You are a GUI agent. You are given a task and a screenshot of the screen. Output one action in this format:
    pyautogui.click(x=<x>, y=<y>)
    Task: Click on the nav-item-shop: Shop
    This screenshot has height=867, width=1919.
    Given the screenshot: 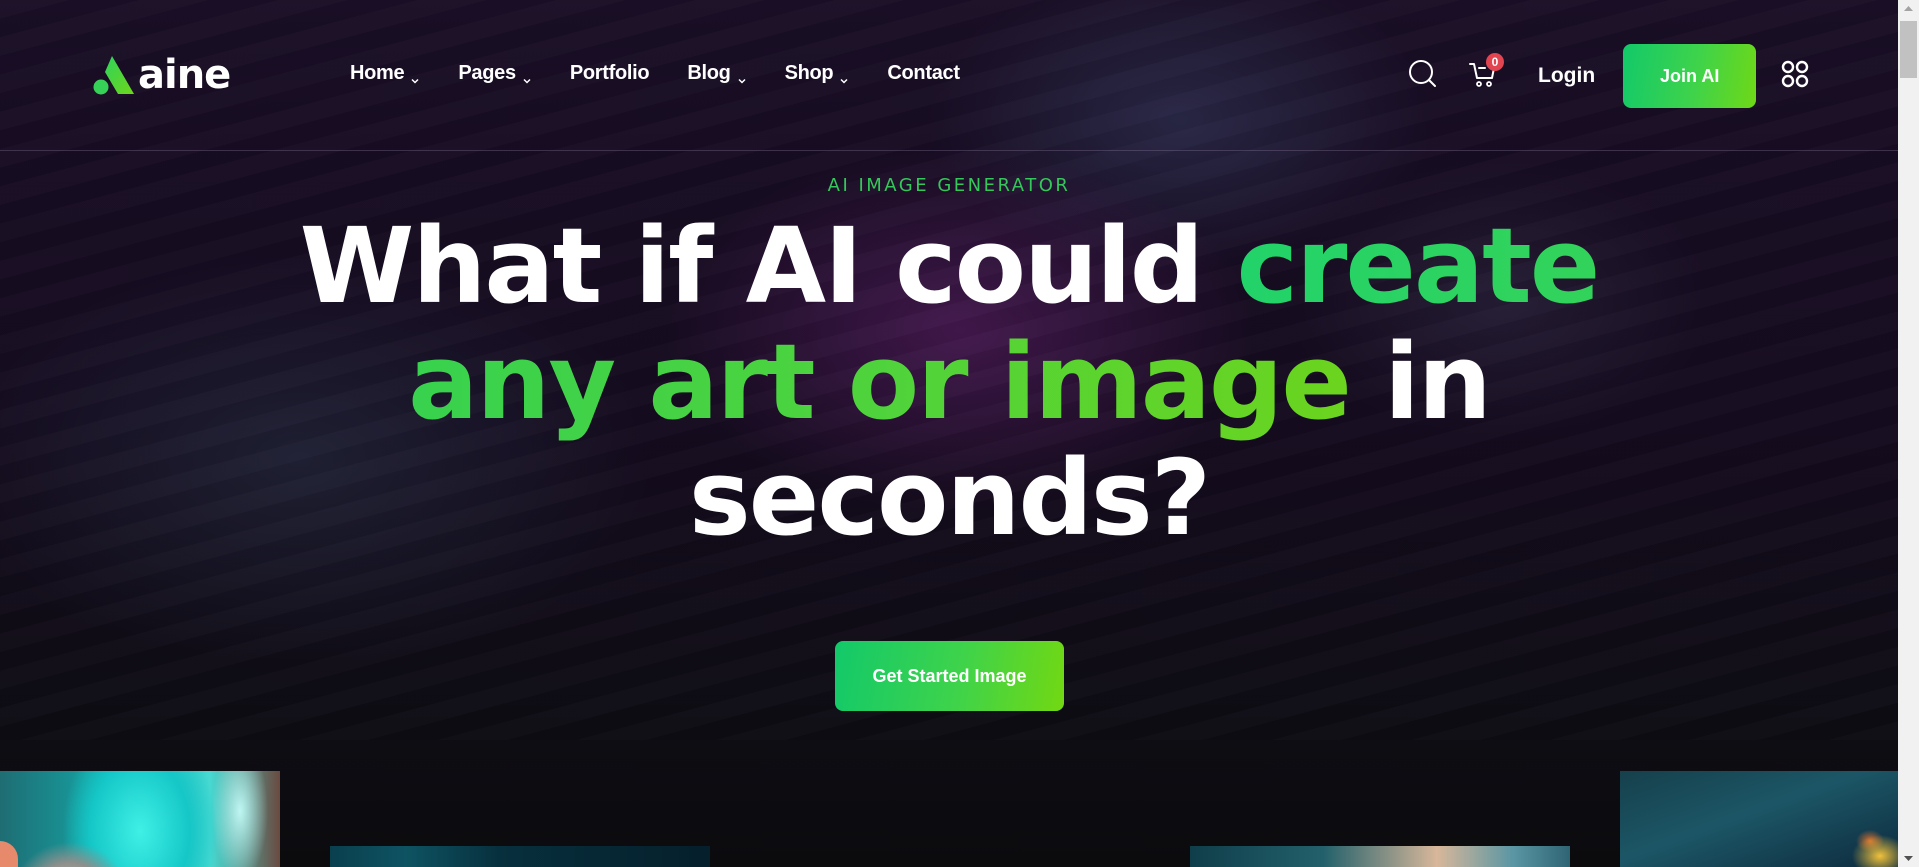 What is the action you would take?
    pyautogui.click(x=817, y=73)
    